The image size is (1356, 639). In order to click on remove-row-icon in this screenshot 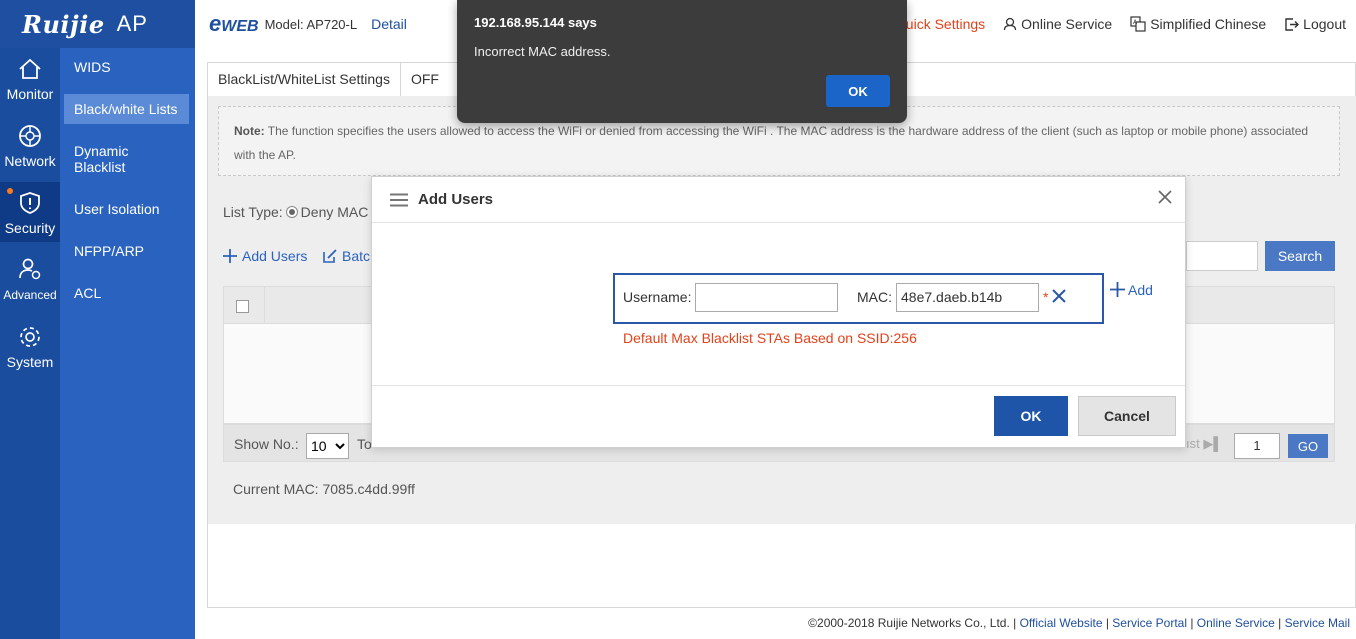, I will do `click(1059, 296)`.